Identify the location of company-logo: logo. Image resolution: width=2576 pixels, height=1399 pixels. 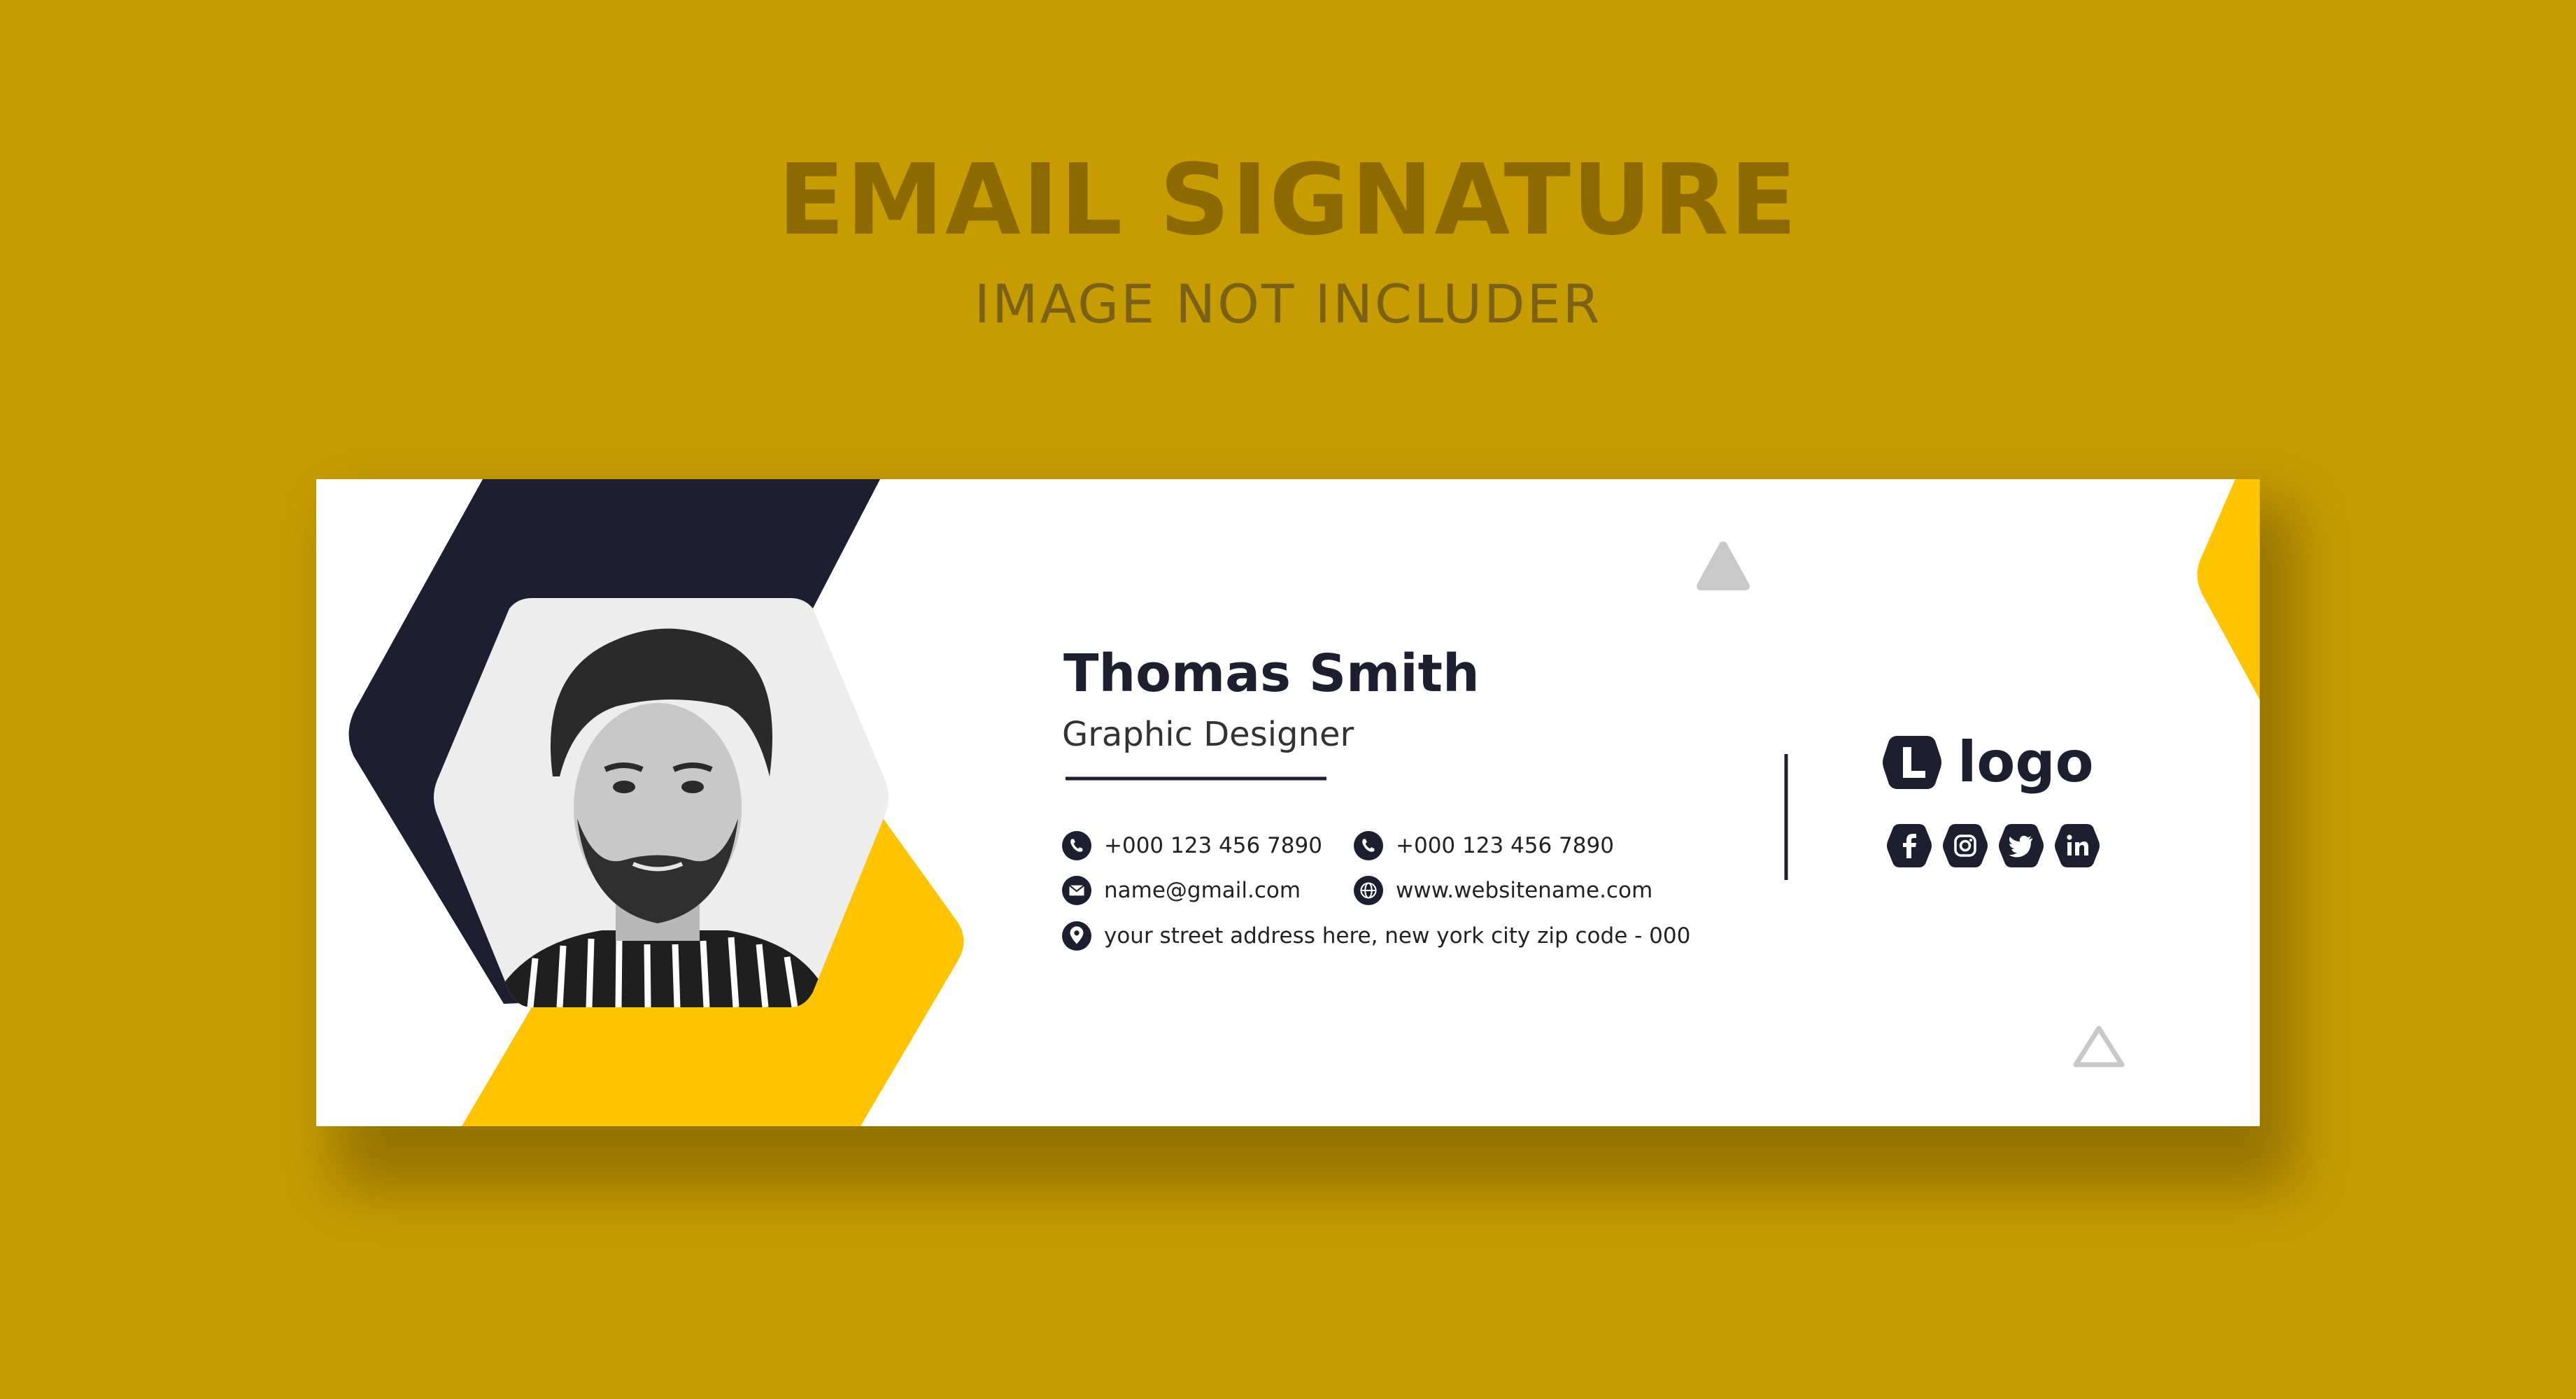
(1988, 762).